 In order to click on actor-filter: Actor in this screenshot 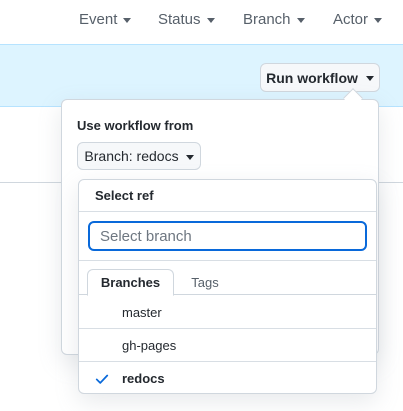, I will do `click(358, 19)`.